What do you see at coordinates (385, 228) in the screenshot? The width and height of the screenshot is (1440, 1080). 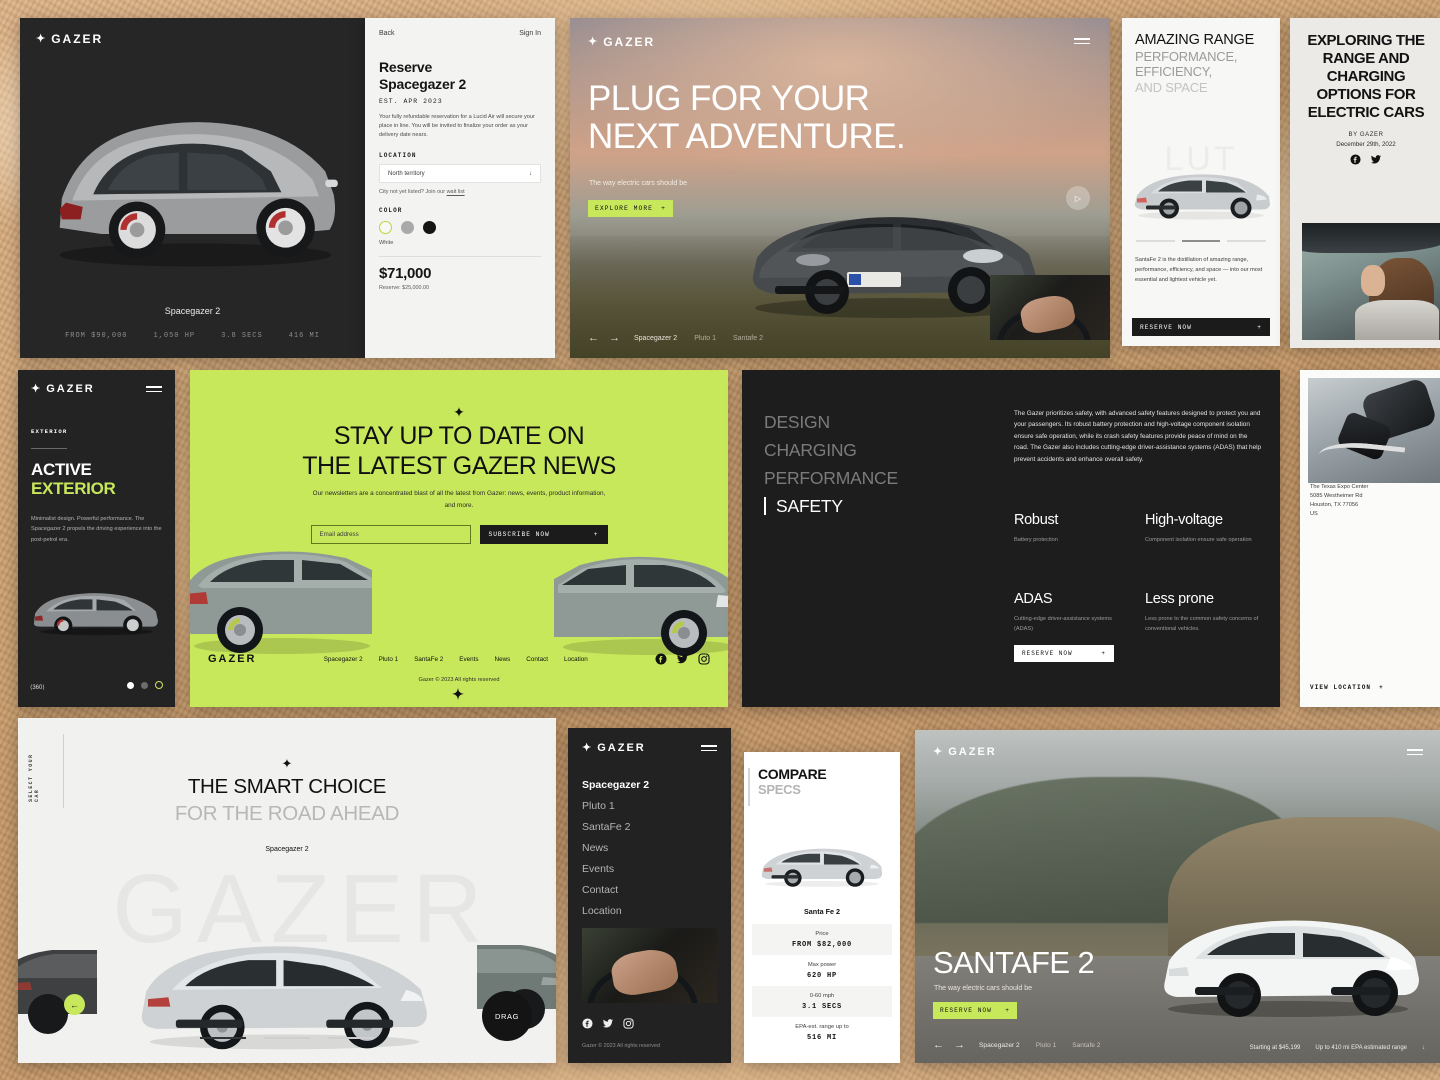 I see `swatch-white` at bounding box center [385, 228].